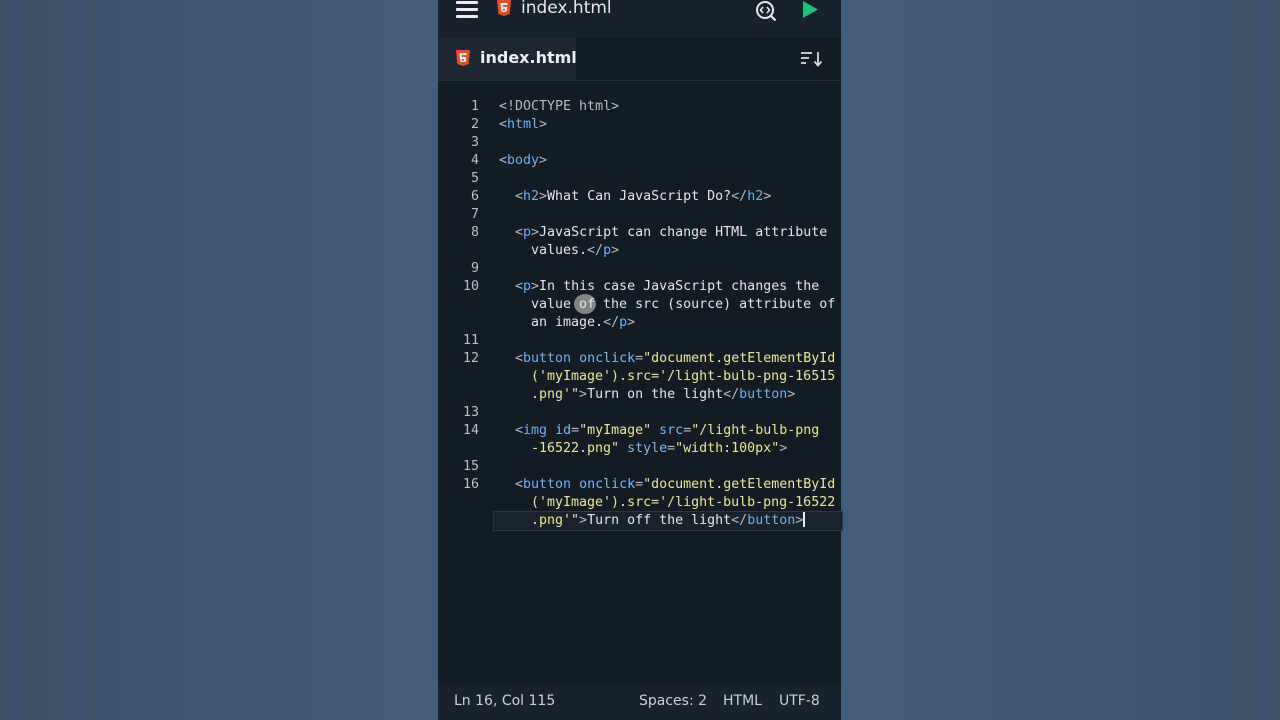 The image size is (1280, 720). I want to click on code-text: <body>, so click(523, 161).